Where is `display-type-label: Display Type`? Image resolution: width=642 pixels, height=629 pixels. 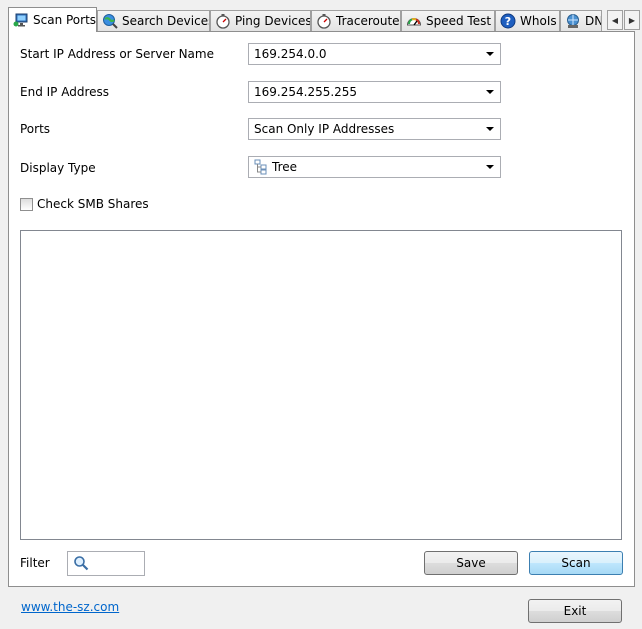
display-type-label: Display Type is located at coordinates (58, 168).